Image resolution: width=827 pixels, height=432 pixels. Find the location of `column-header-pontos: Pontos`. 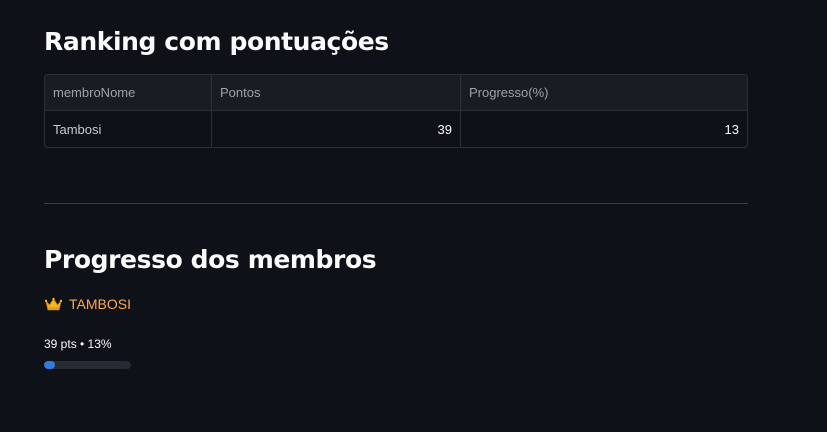

column-header-pontos: Pontos is located at coordinates (336, 92).